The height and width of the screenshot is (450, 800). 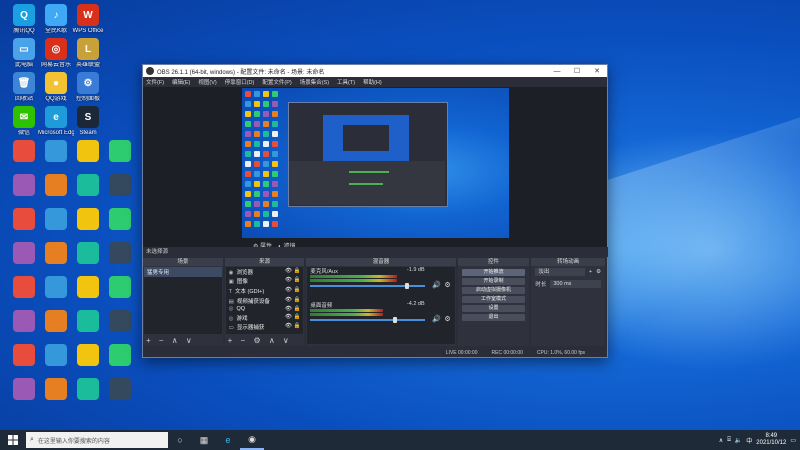 What do you see at coordinates (395, 320) in the screenshot?
I see `volume-slider-knob` at bounding box center [395, 320].